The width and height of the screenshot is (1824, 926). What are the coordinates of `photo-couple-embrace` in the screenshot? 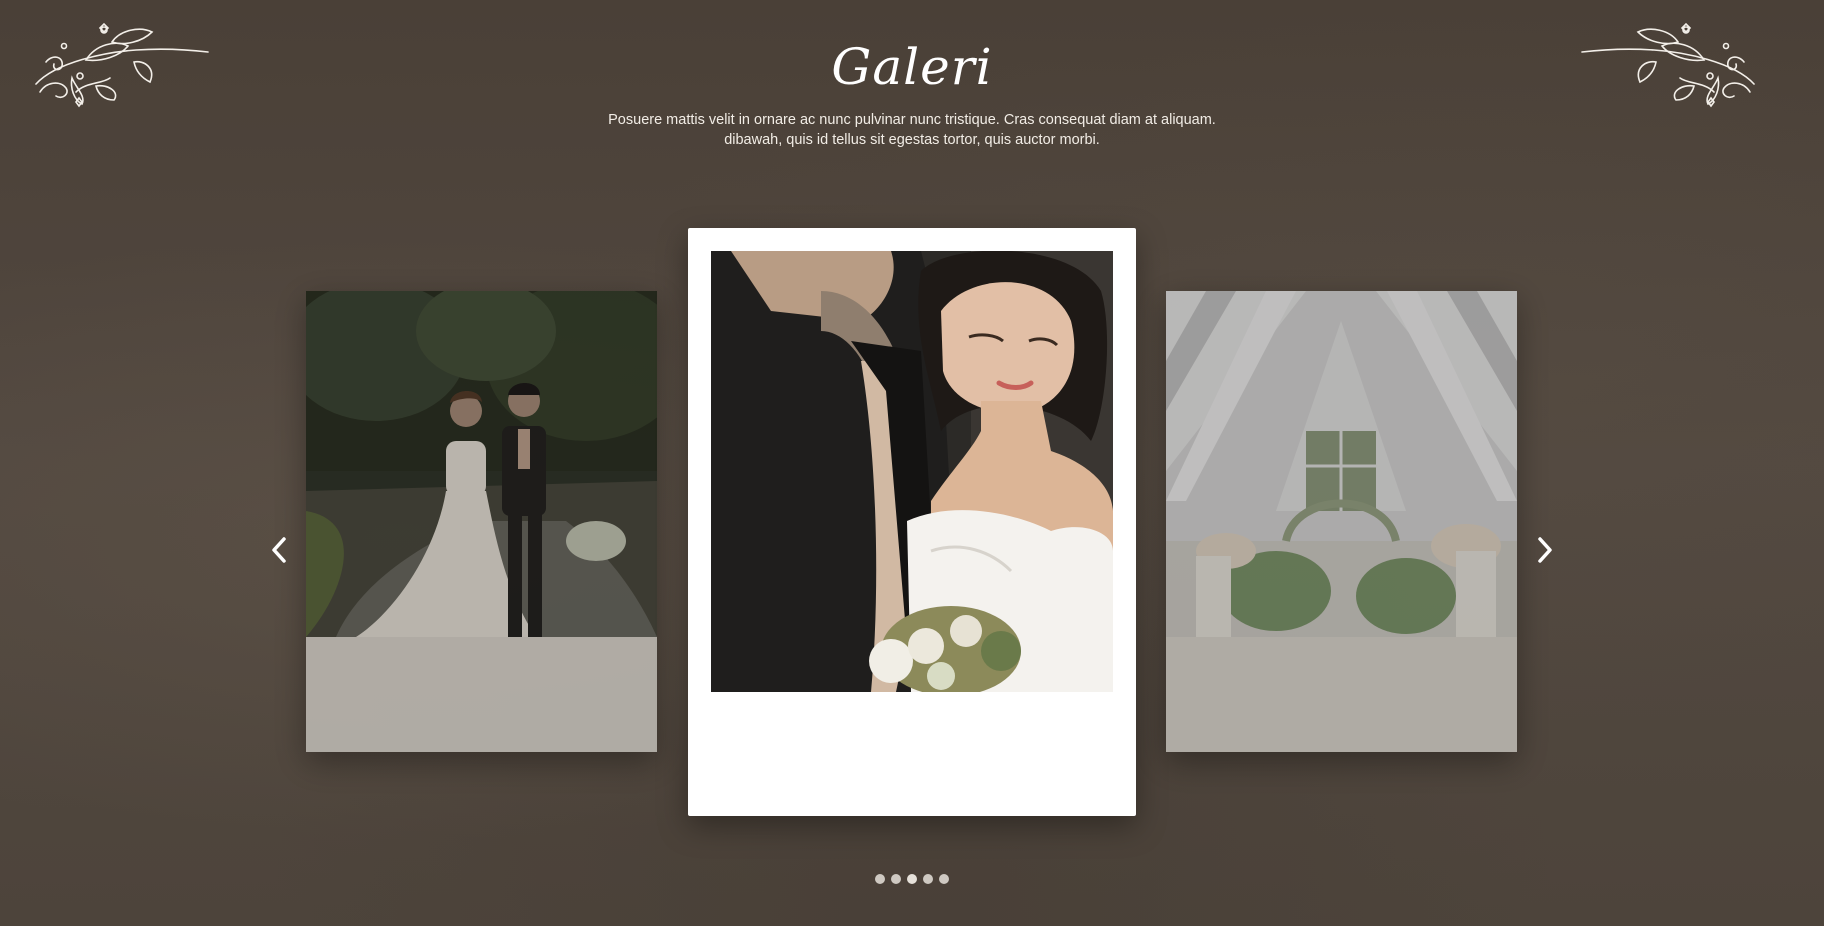 It's located at (912, 471).